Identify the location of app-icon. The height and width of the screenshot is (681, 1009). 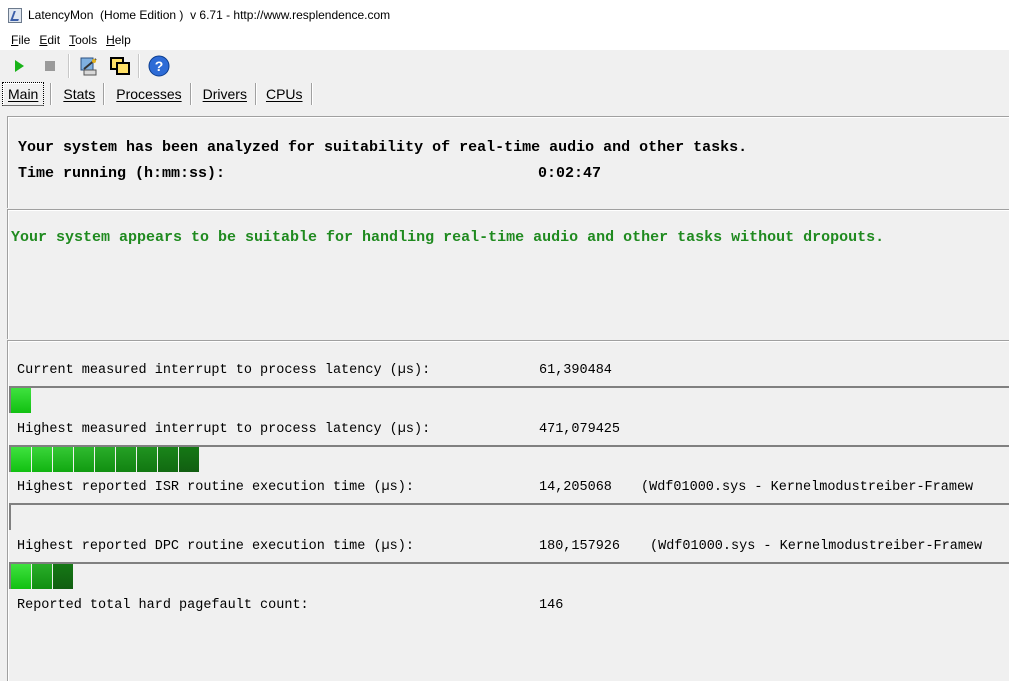
(15, 15).